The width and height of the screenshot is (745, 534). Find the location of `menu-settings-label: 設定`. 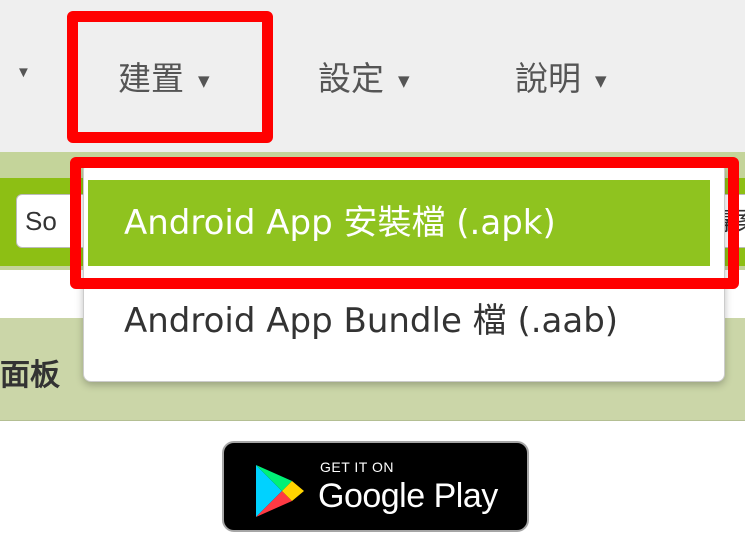

menu-settings-label: 設定 is located at coordinates (351, 78).